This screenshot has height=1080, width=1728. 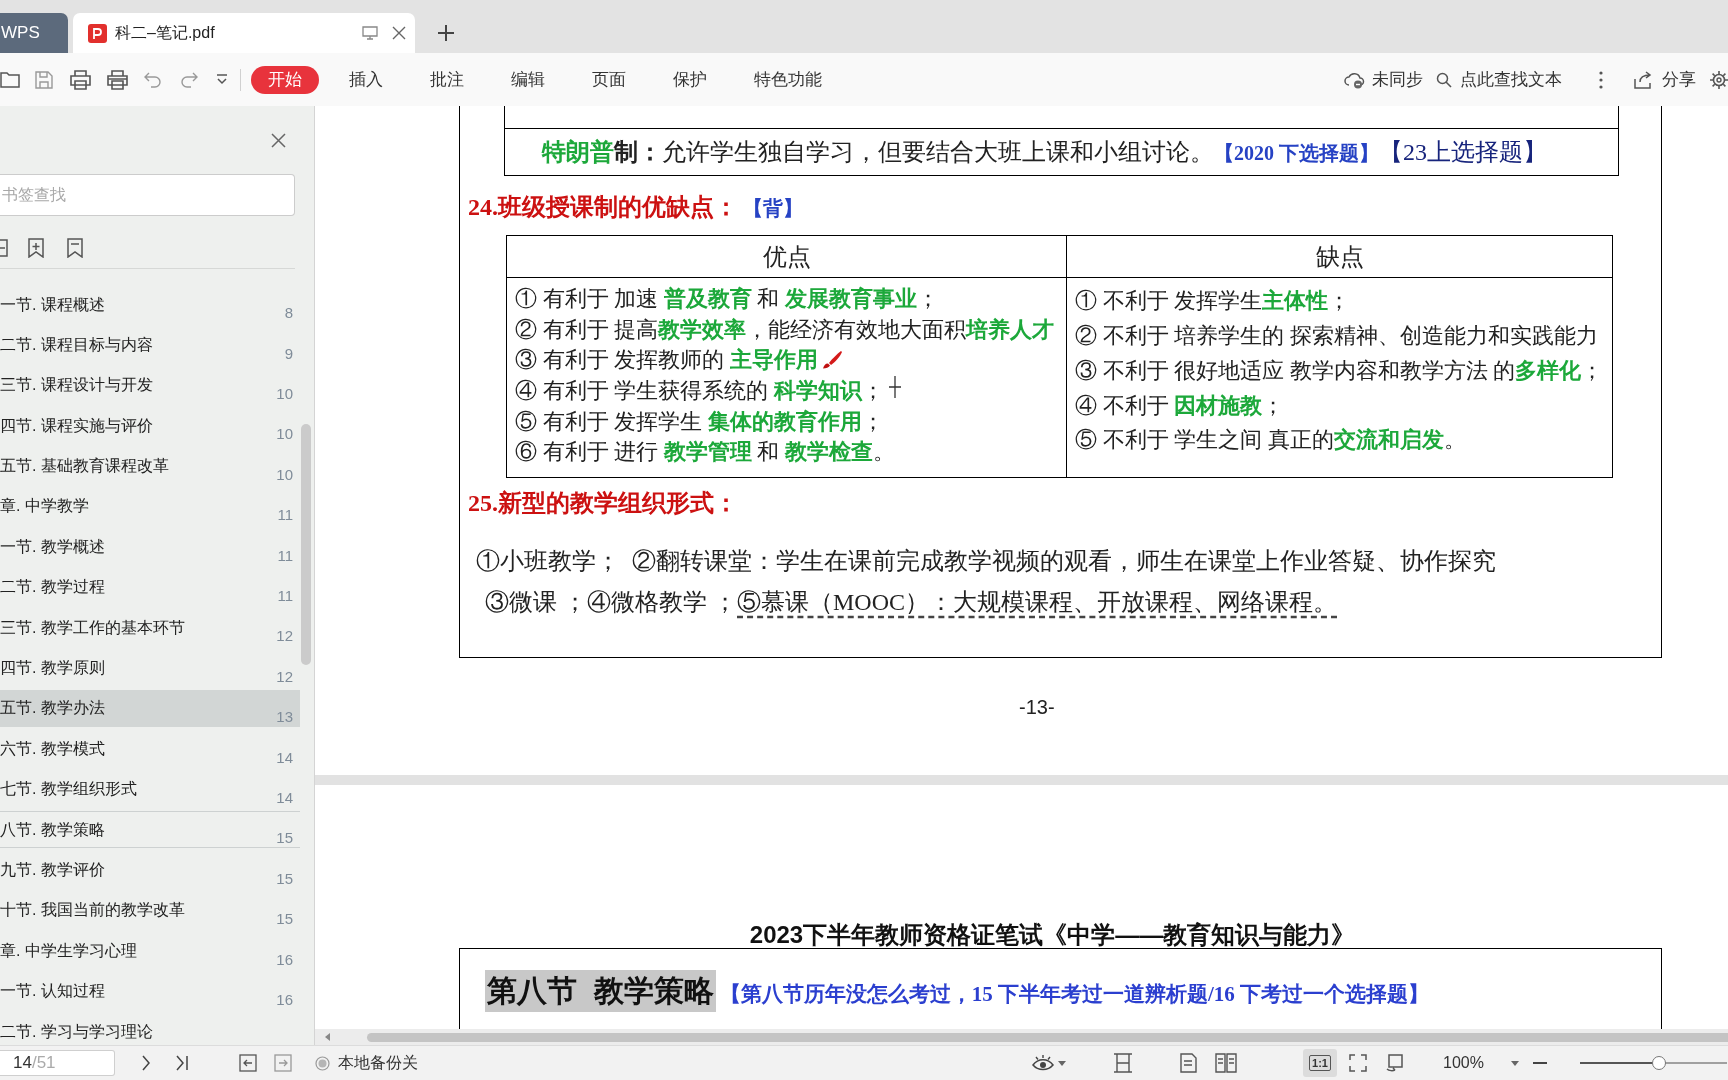 What do you see at coordinates (690, 79) in the screenshot?
I see `menu-tab: 保护` at bounding box center [690, 79].